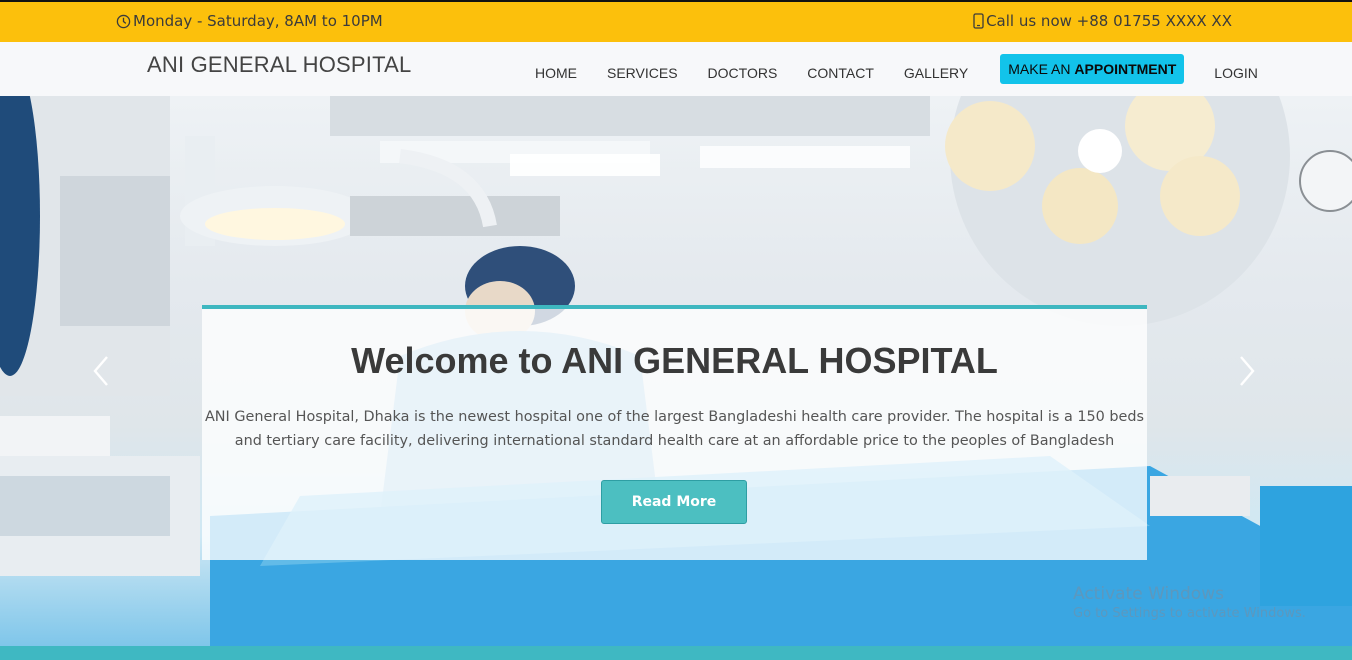 The height and width of the screenshot is (660, 1352). What do you see at coordinates (258, 21) in the screenshot?
I see `opening-hours-text: Monday - Saturday, 8AM to 10PM` at bounding box center [258, 21].